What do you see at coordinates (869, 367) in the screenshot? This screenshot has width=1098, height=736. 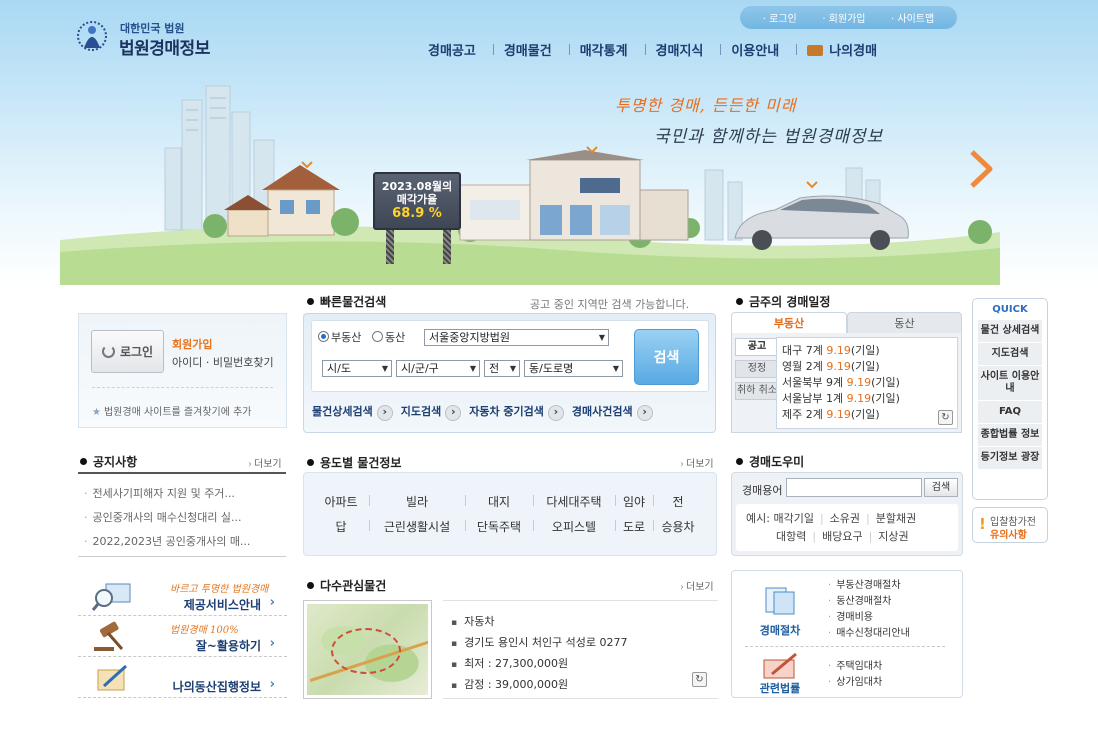 I see `schedule-item: 영월 2계 9.19(기일)` at bounding box center [869, 367].